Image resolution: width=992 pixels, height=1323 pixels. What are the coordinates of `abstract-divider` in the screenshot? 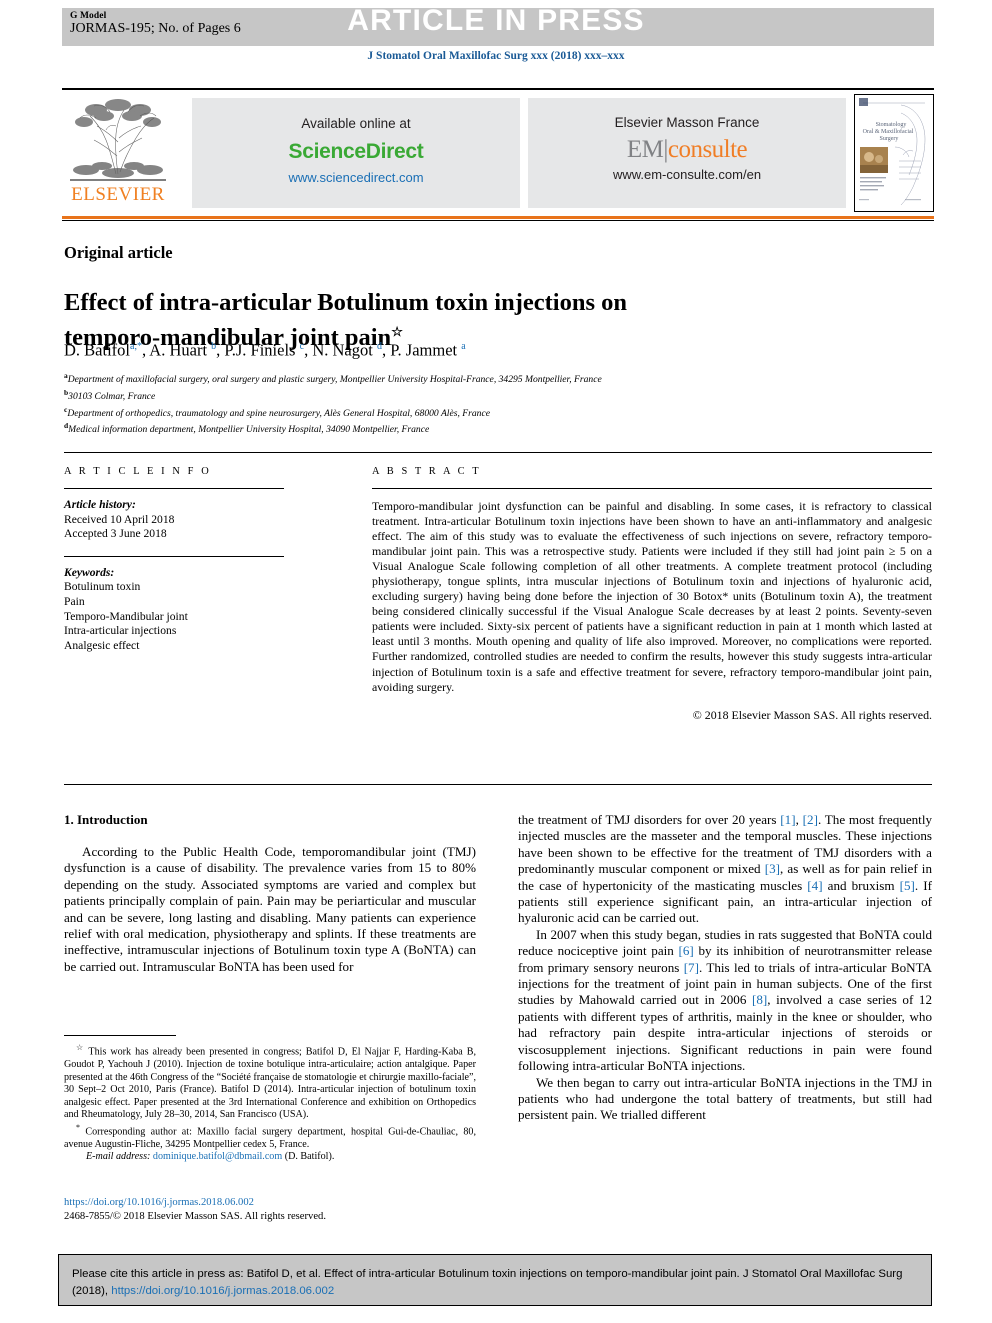 It's located at (652, 488).